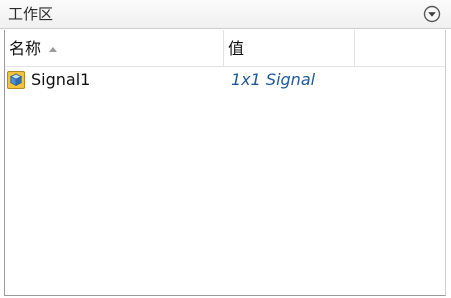 Image resolution: width=451 pixels, height=298 pixels. Describe the element at coordinates (31, 14) in the screenshot. I see `panel-title: 工作区` at that location.